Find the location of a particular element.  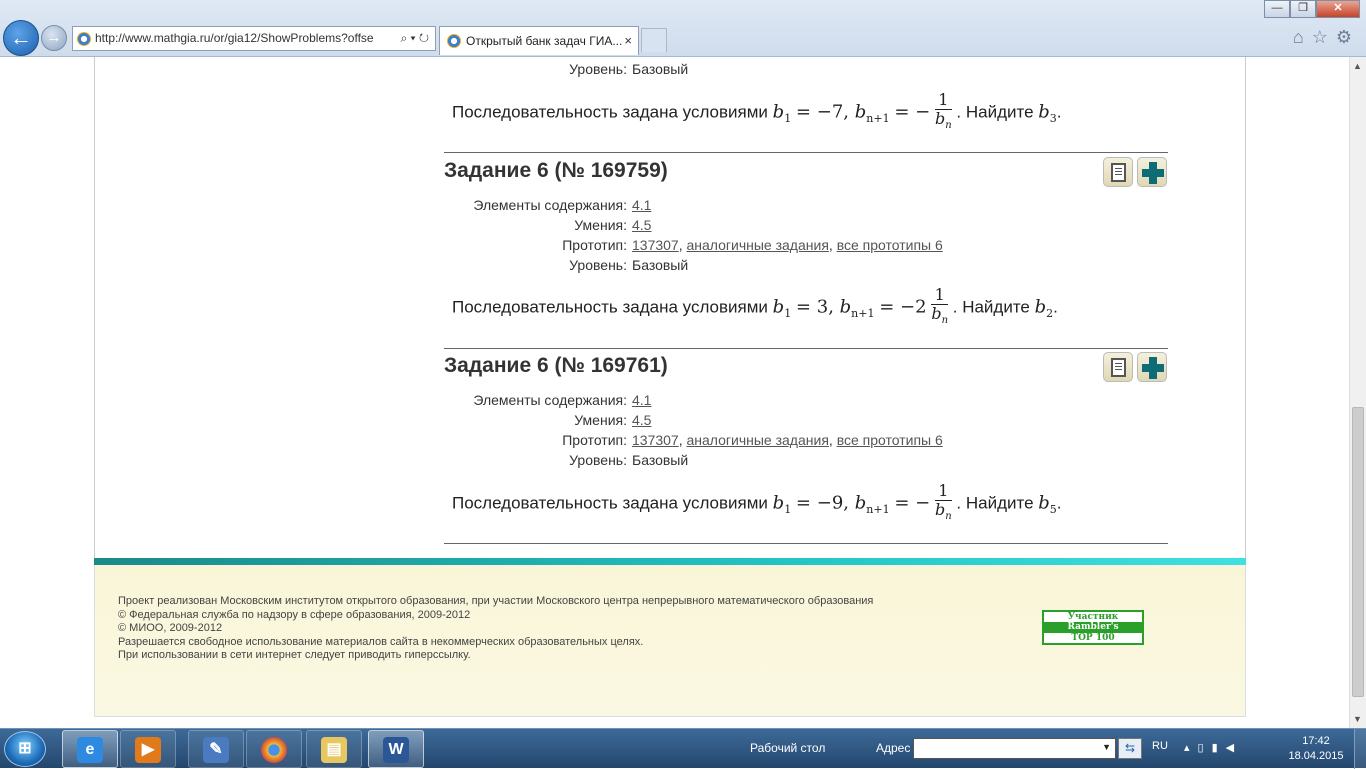

start-button: ⊞ is located at coordinates (25, 749).